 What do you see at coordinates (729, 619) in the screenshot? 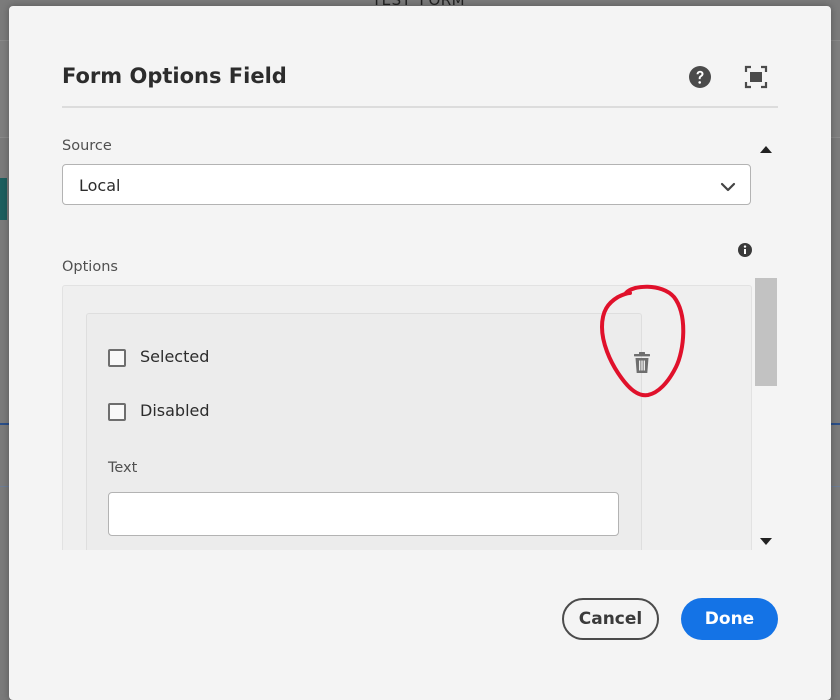
I see `done-button: Done` at bounding box center [729, 619].